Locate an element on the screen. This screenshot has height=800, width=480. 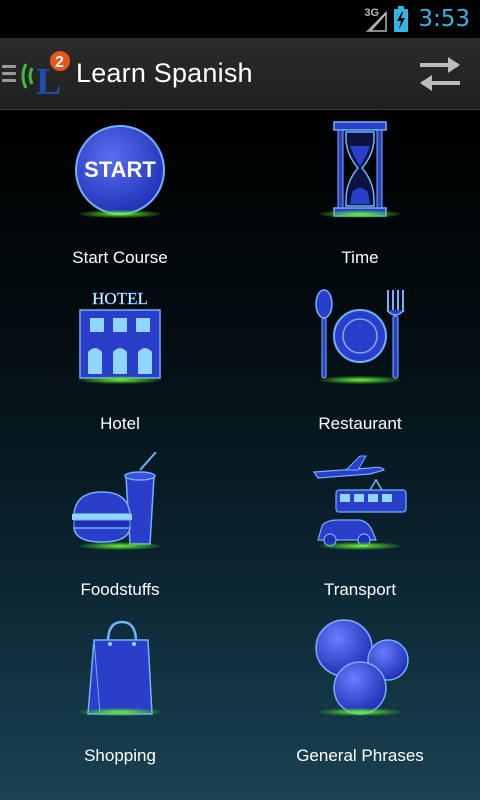
hotel-icon: HOTEL is located at coordinates (120, 334).